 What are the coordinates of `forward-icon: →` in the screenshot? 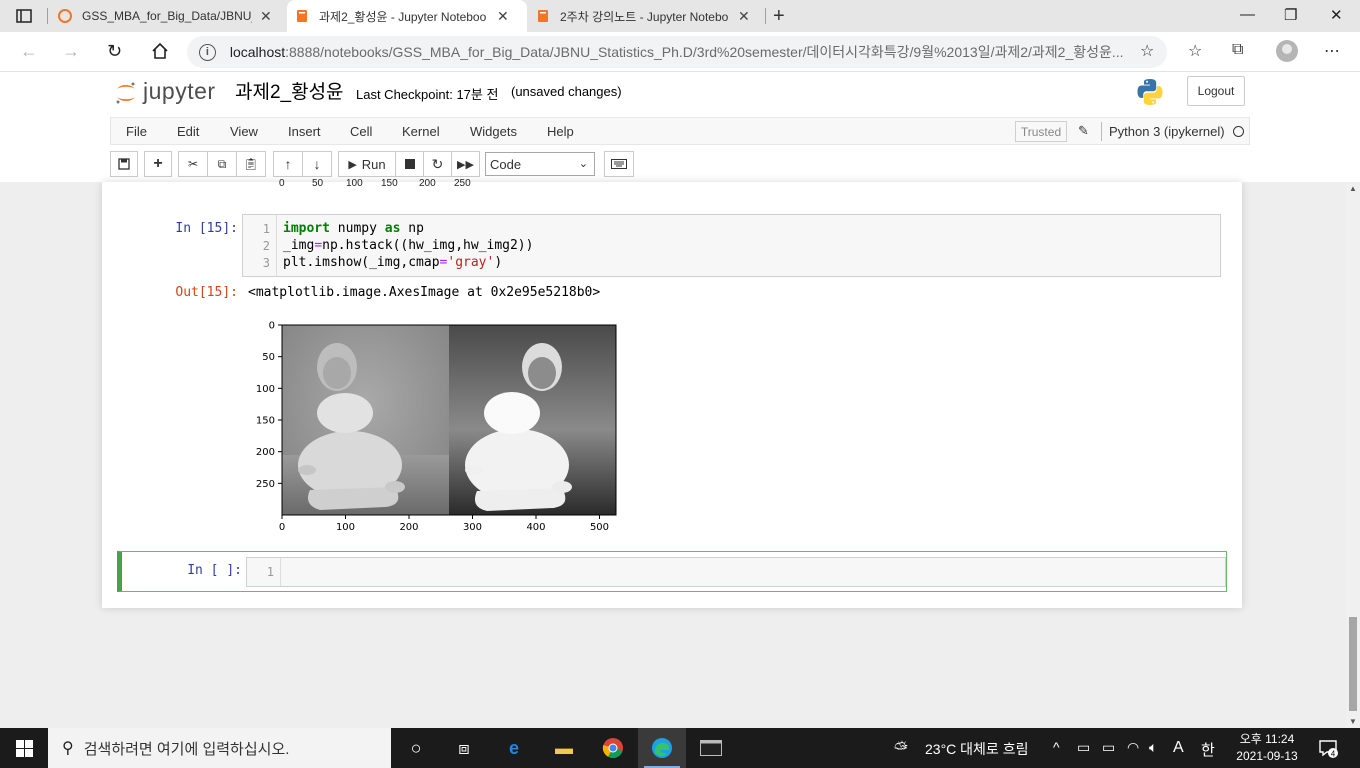 It's located at (71, 51).